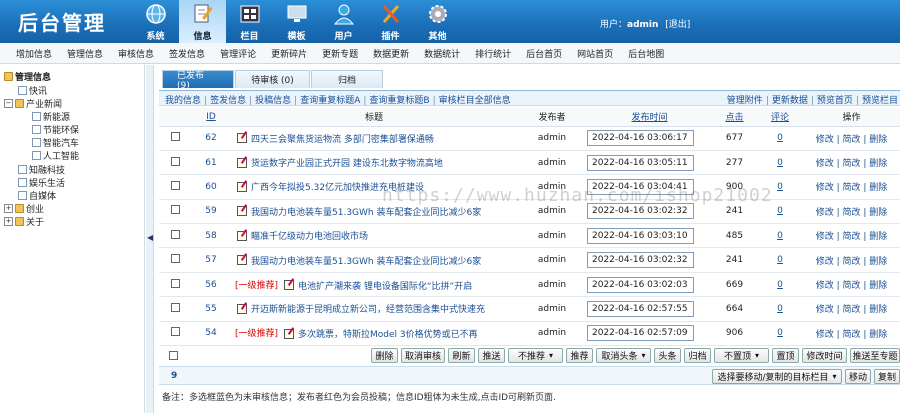 This screenshot has width=900, height=413. What do you see at coordinates (211, 117) in the screenshot?
I see `header-id: ID` at bounding box center [211, 117].